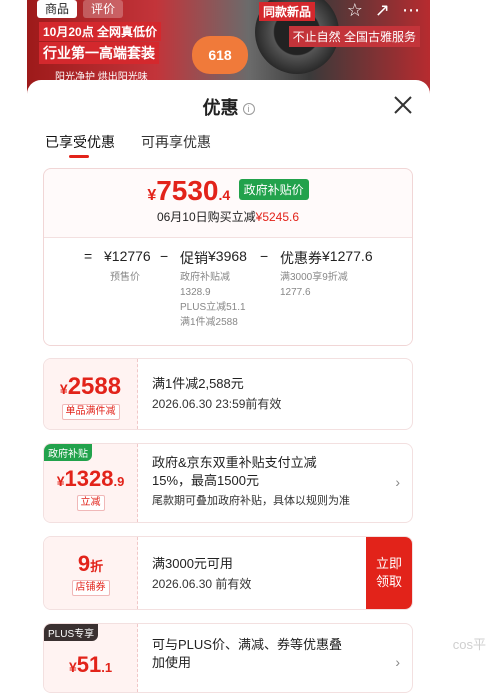  Describe the element at coordinates (103, 9) in the screenshot. I see `tab-reviews: 评价` at that location.